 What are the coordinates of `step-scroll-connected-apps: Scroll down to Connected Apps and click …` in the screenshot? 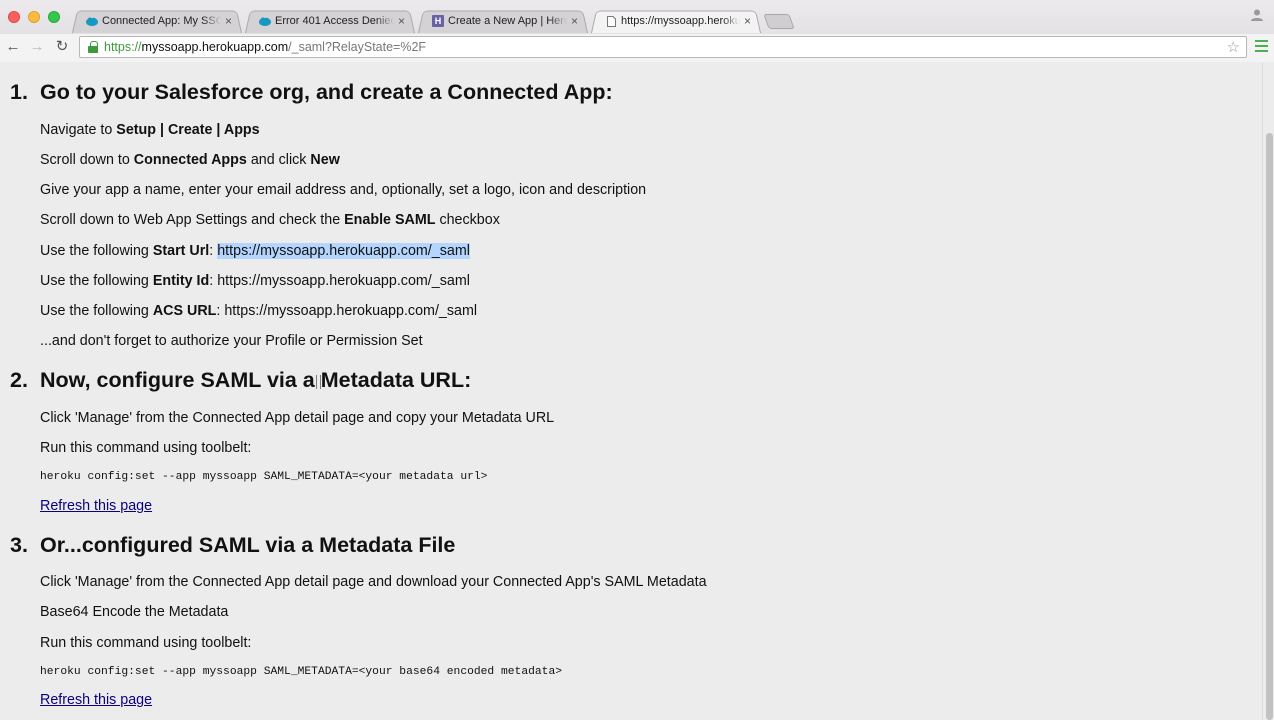 It's located at (190, 160).